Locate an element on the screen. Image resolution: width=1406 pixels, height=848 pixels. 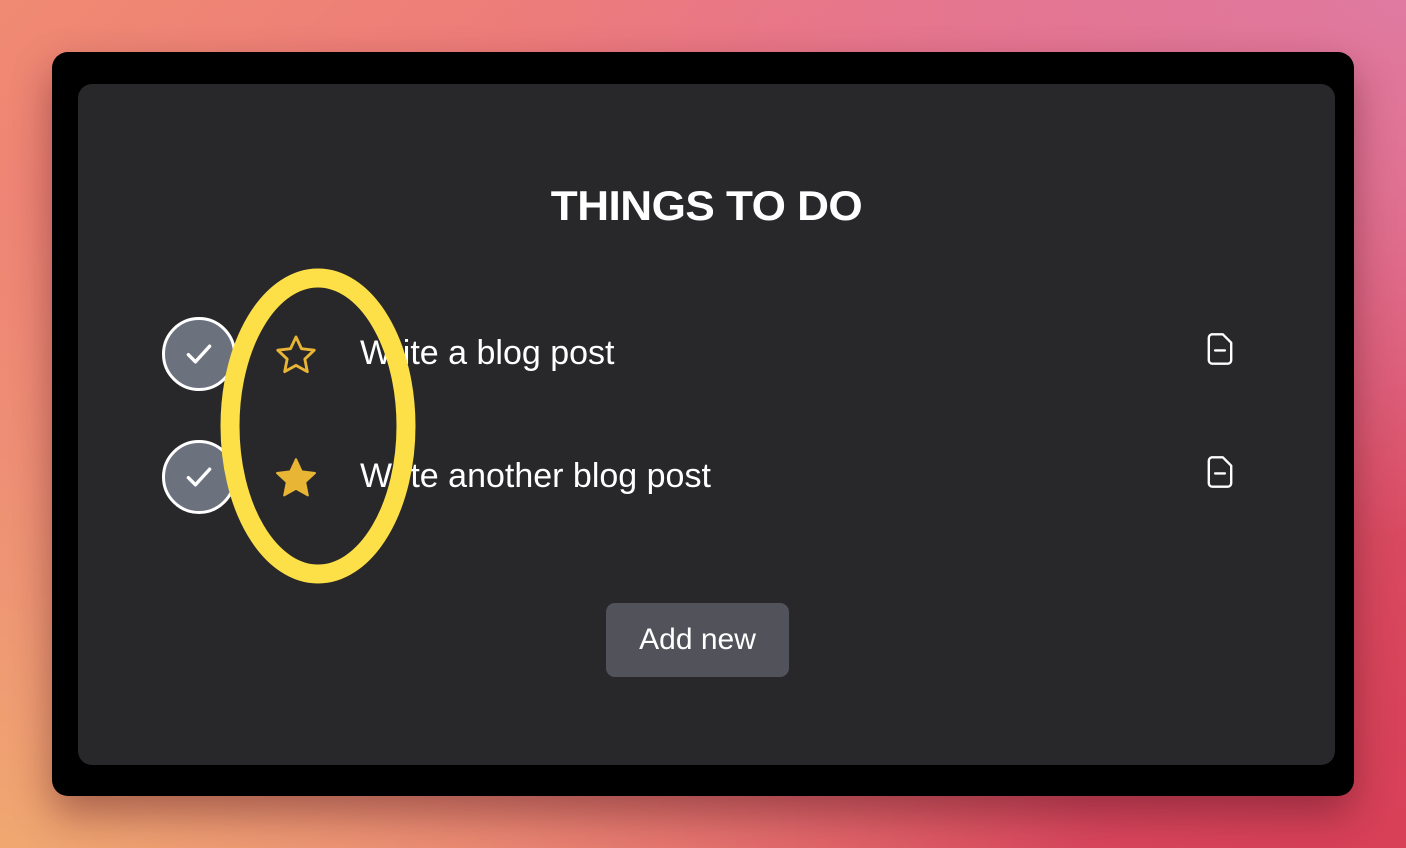
todo-item-2: Write another blog post is located at coordinates (702, 480).